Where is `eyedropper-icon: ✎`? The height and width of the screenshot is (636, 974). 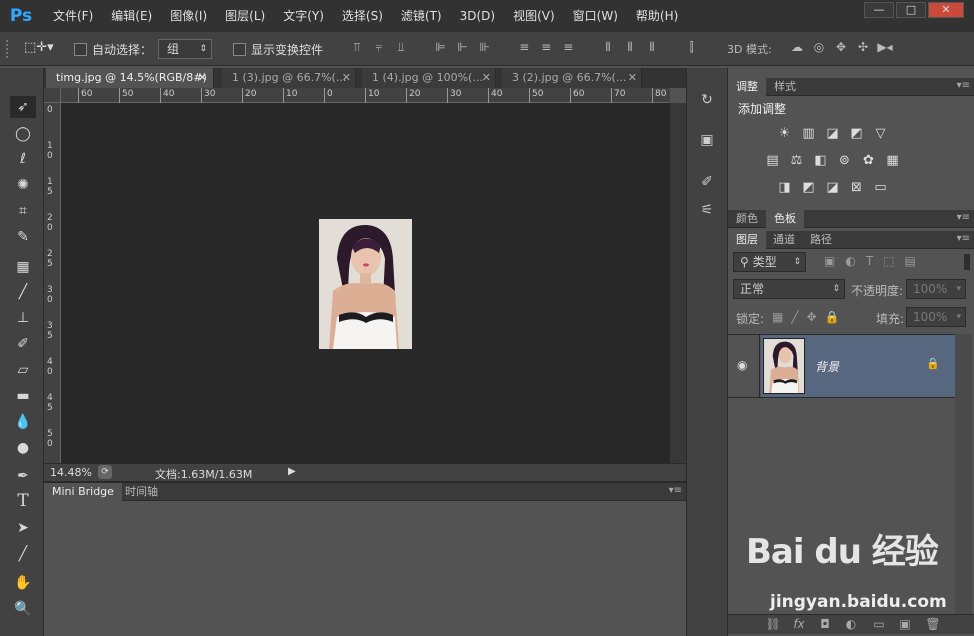
eyedropper-icon: ✎ is located at coordinates (23, 237).